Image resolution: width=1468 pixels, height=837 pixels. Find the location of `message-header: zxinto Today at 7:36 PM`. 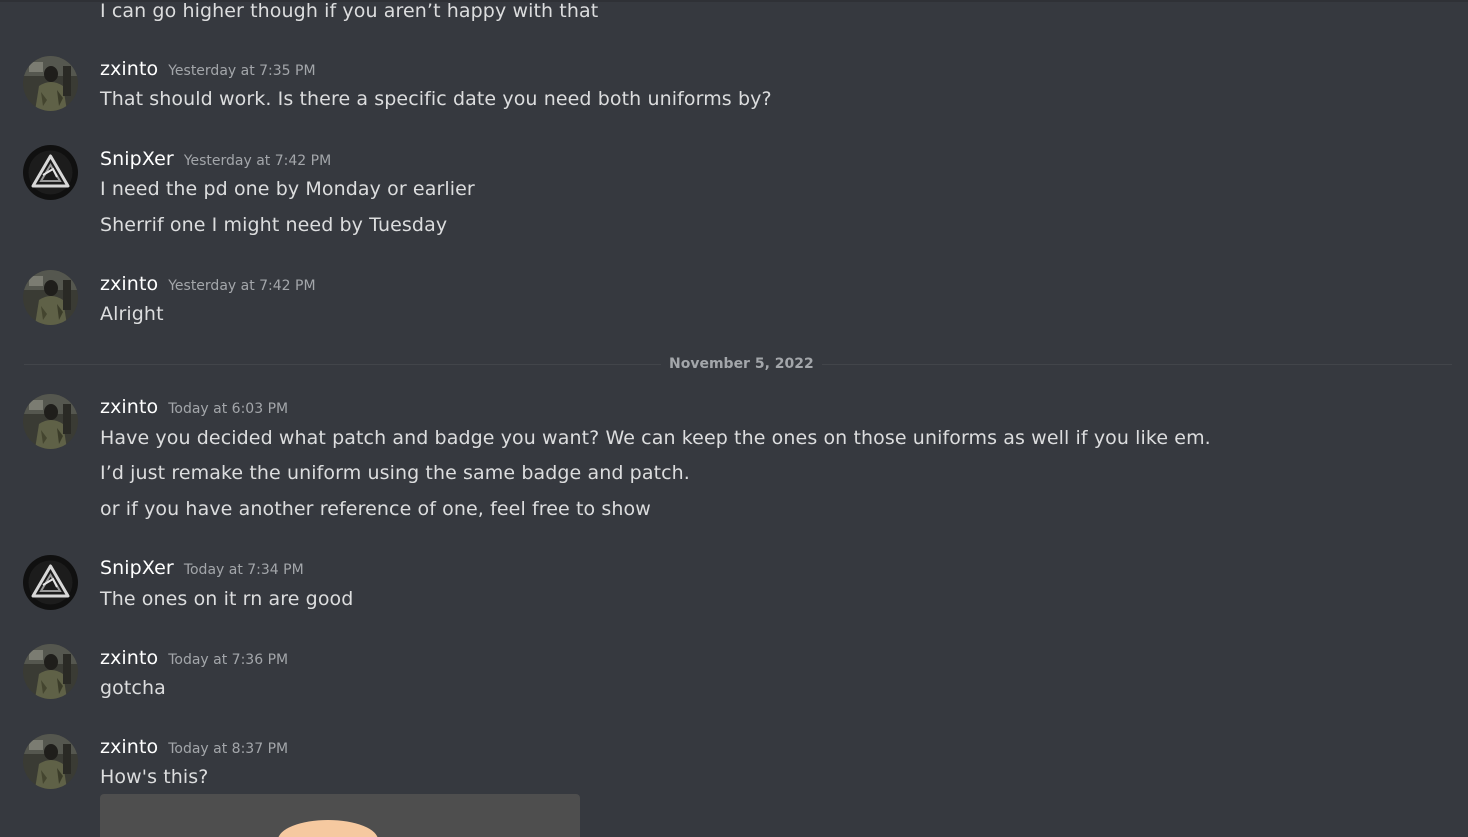

message-header: zxinto Today at 7:36 PM is located at coordinates (194, 658).